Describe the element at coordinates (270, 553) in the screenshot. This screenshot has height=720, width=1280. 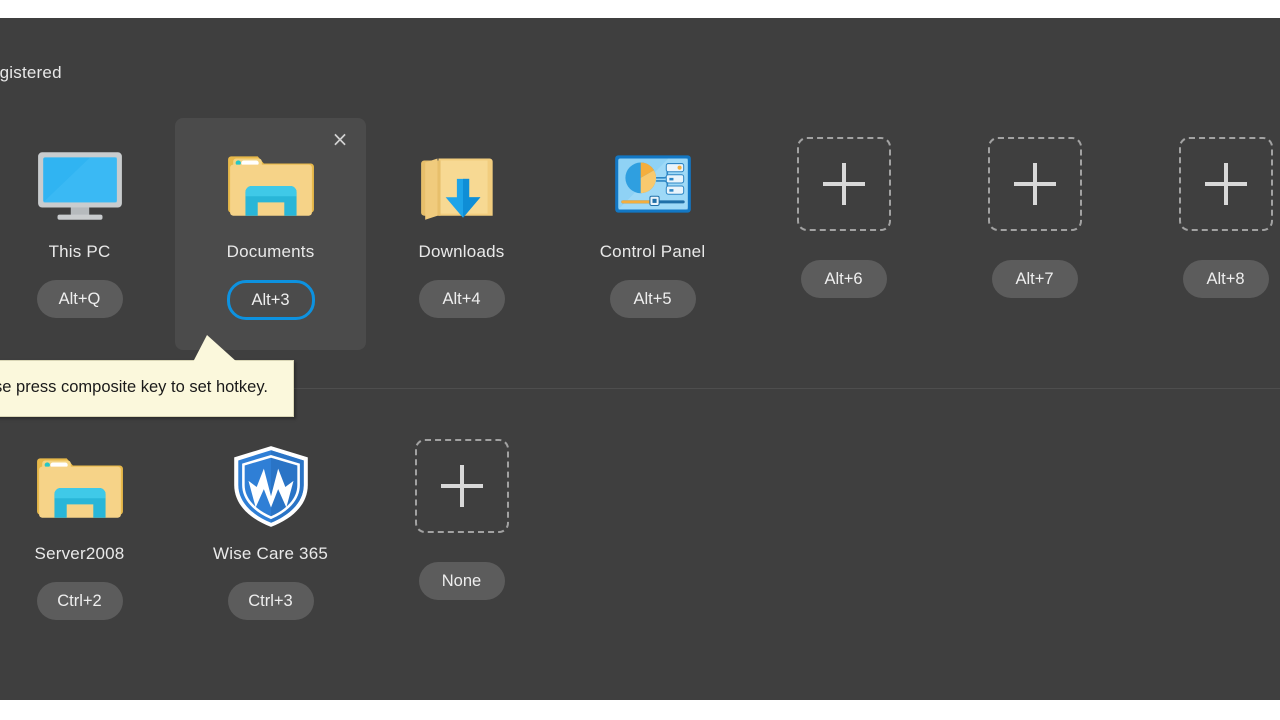
I see `shortcut-label: Wise Care 365` at that location.